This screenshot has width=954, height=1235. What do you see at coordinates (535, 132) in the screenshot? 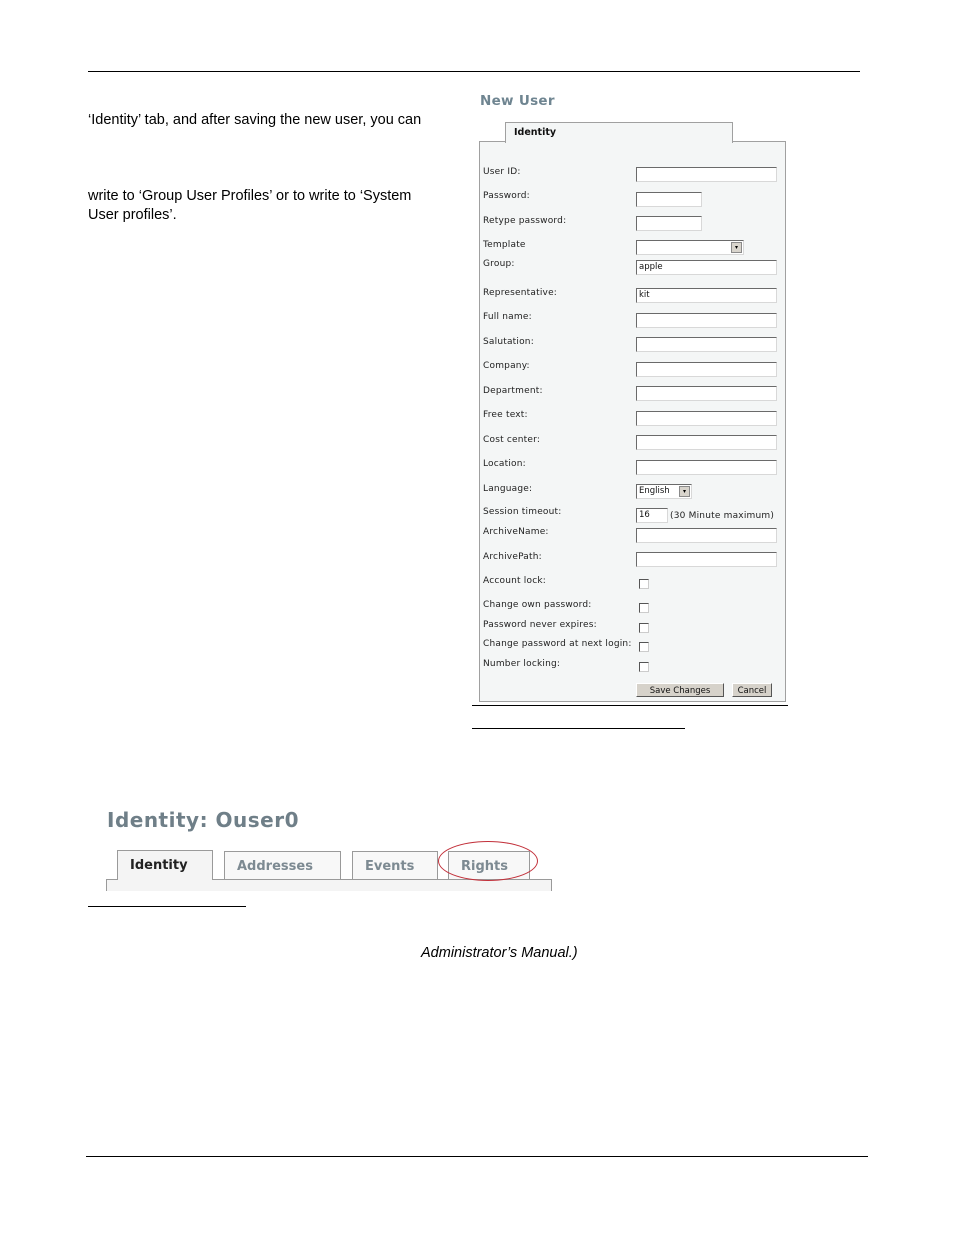
I see `tab-identity-label: Identity` at bounding box center [535, 132].